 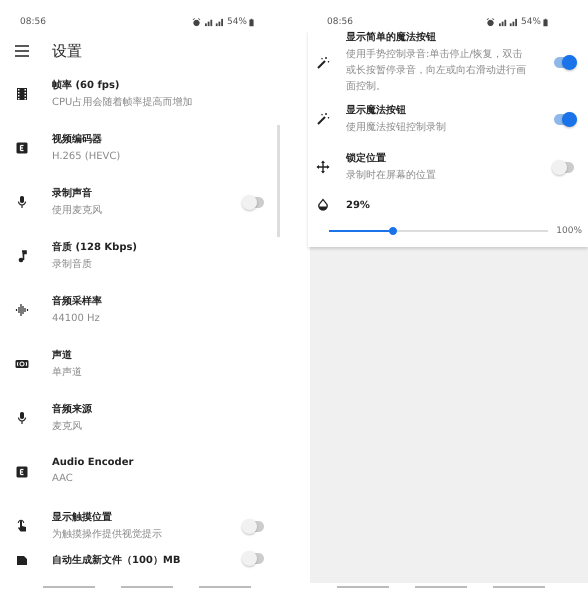 I want to click on setting-item: 音质 (128 Kbps) 录制音质, so click(x=147, y=256).